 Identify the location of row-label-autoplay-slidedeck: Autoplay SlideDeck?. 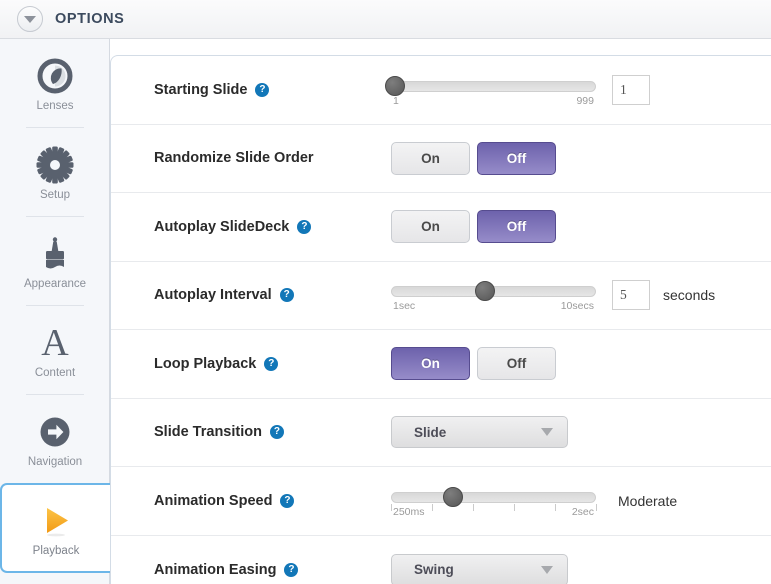
(233, 226).